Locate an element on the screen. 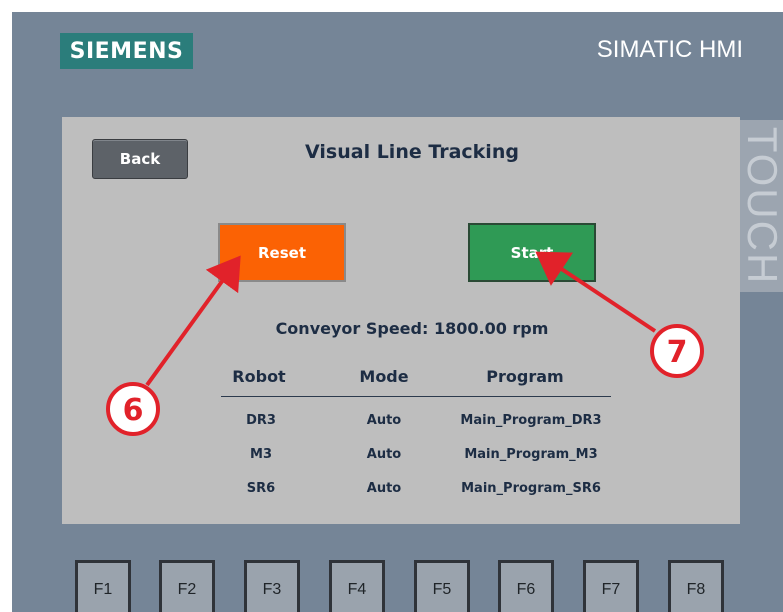  reset-button: Reset is located at coordinates (282, 252).